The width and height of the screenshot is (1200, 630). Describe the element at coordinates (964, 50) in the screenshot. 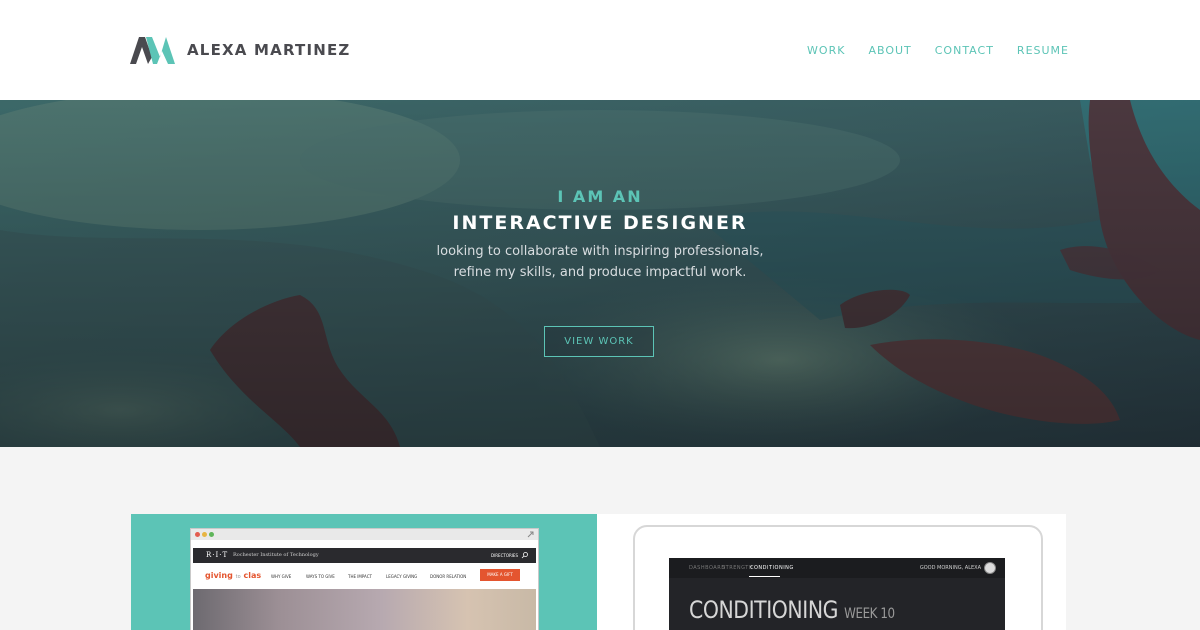

I see `nav-contact-link: CONTACT` at that location.